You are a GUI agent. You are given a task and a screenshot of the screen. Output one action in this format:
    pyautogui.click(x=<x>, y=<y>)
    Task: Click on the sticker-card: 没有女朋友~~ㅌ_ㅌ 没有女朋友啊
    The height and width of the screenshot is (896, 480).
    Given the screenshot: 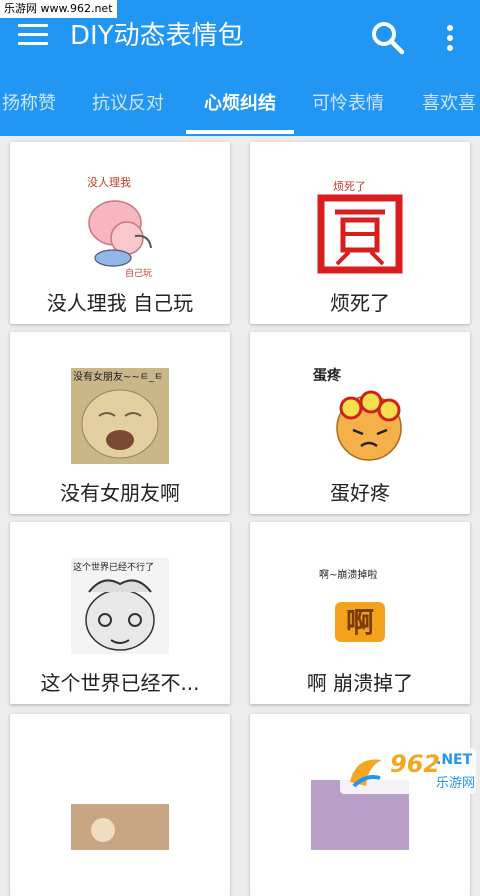 What is the action you would take?
    pyautogui.click(x=120, y=423)
    